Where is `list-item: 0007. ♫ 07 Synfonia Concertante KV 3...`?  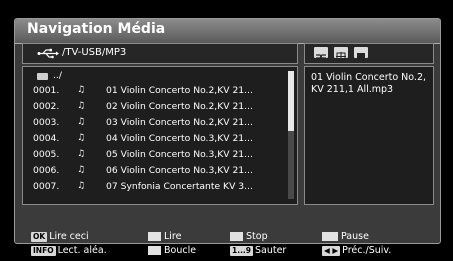 list-item: 0007. ♫ 07 Synfonia Concertante KV 3... is located at coordinates (156, 188).